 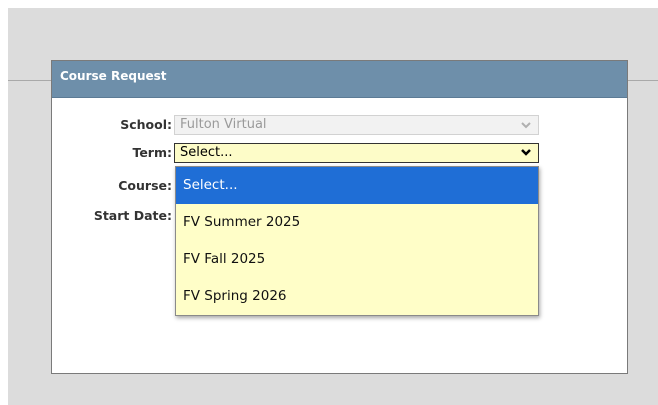 What do you see at coordinates (339, 79) in the screenshot?
I see `panel-title: Course Request` at bounding box center [339, 79].